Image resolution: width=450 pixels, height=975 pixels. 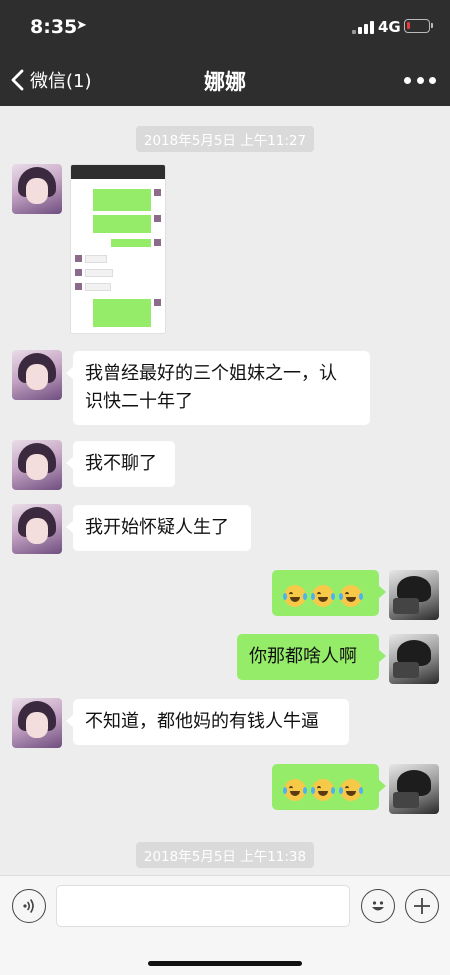 I want to click on signal-icon, so click(x=363, y=27).